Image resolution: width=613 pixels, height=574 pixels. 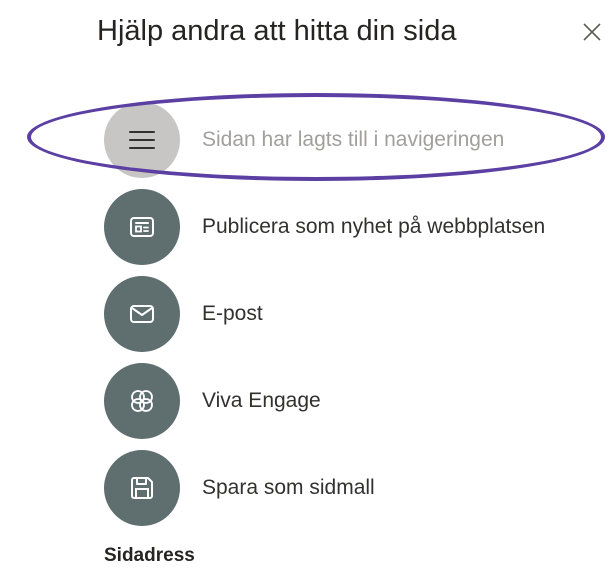 I want to click on action-label: Sidan har lagts till i navigeringen, so click(x=353, y=139).